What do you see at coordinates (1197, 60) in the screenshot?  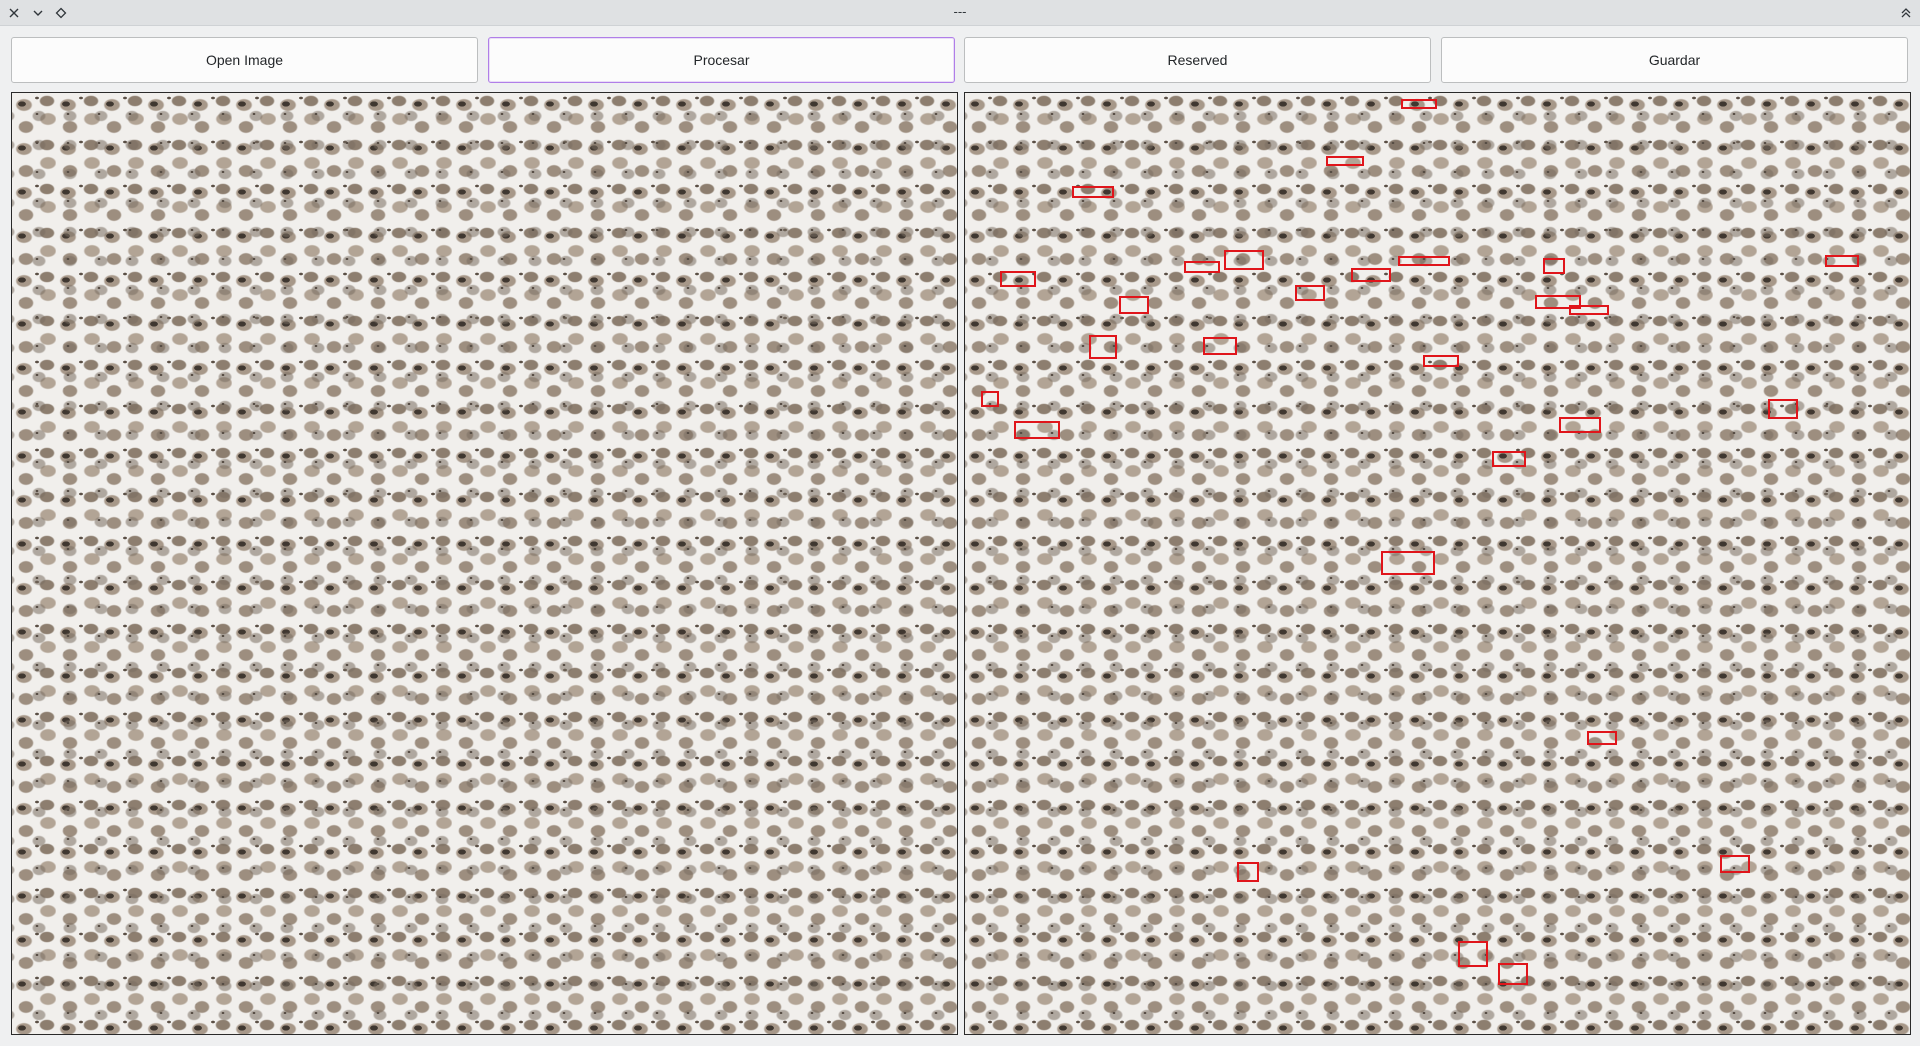 I see `reserved-button: Reserved` at bounding box center [1197, 60].